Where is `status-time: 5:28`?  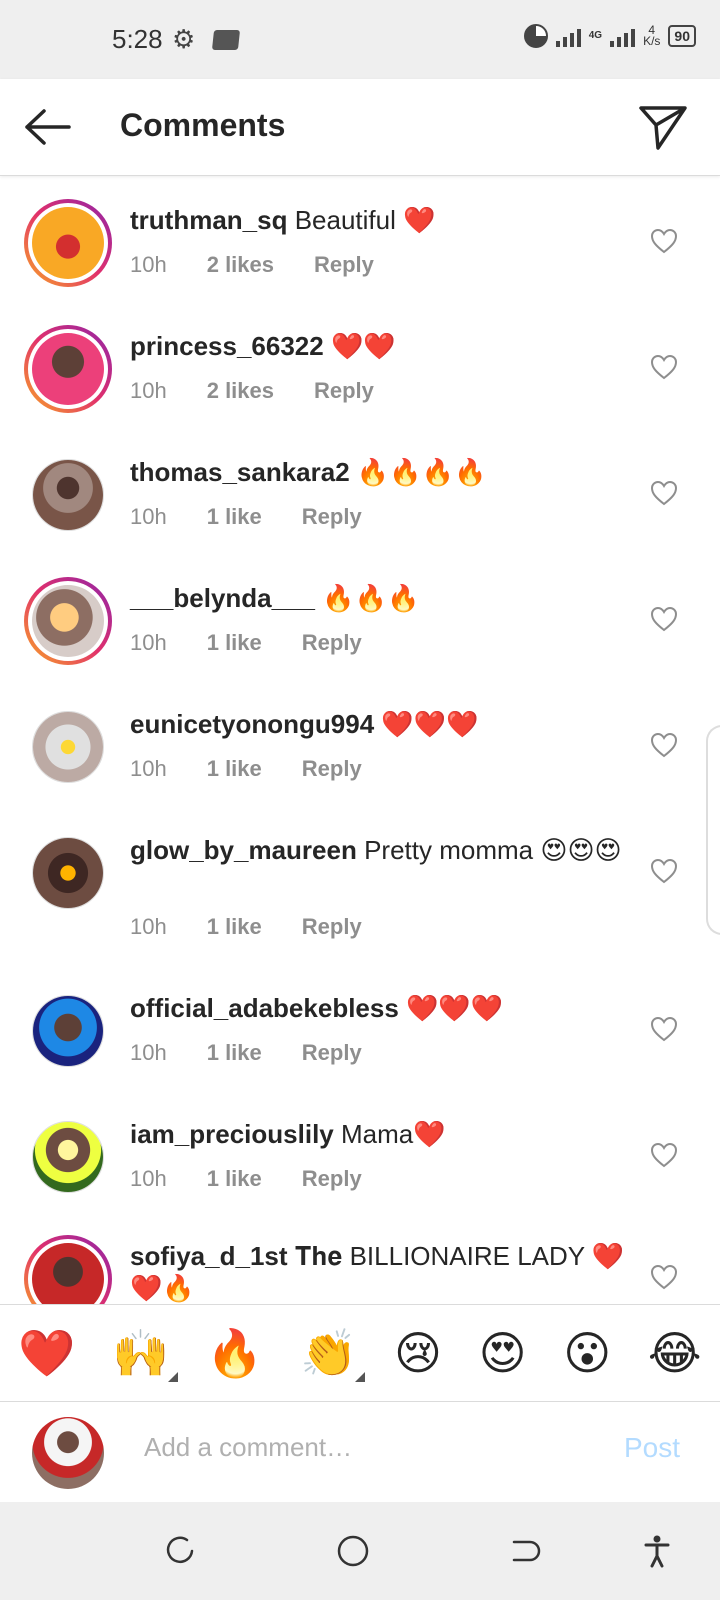
status-time: 5:28 is located at coordinates (137, 39).